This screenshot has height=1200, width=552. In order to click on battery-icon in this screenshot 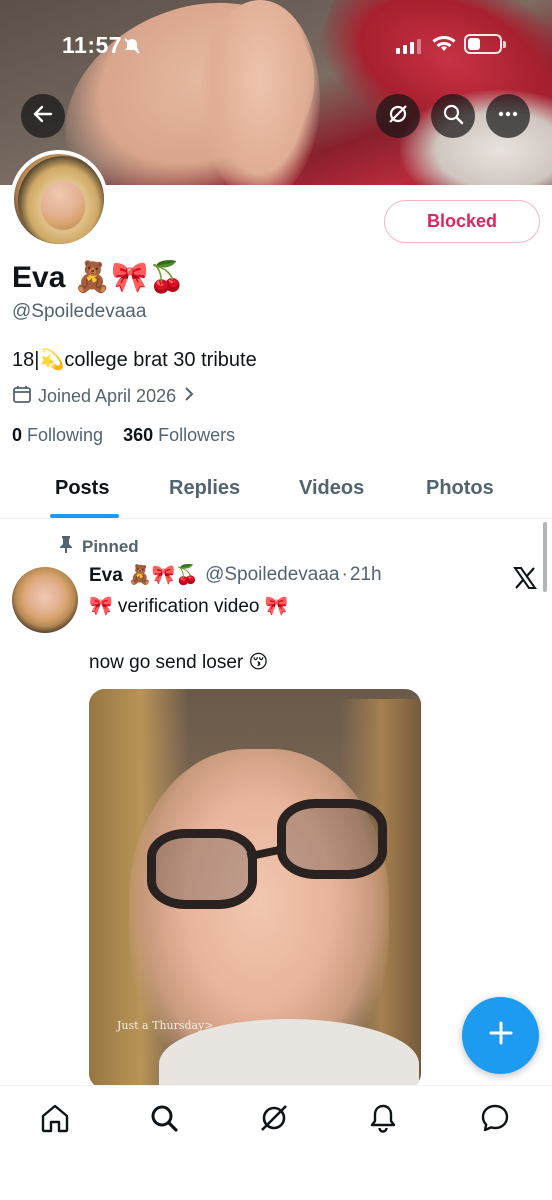, I will do `click(485, 44)`.